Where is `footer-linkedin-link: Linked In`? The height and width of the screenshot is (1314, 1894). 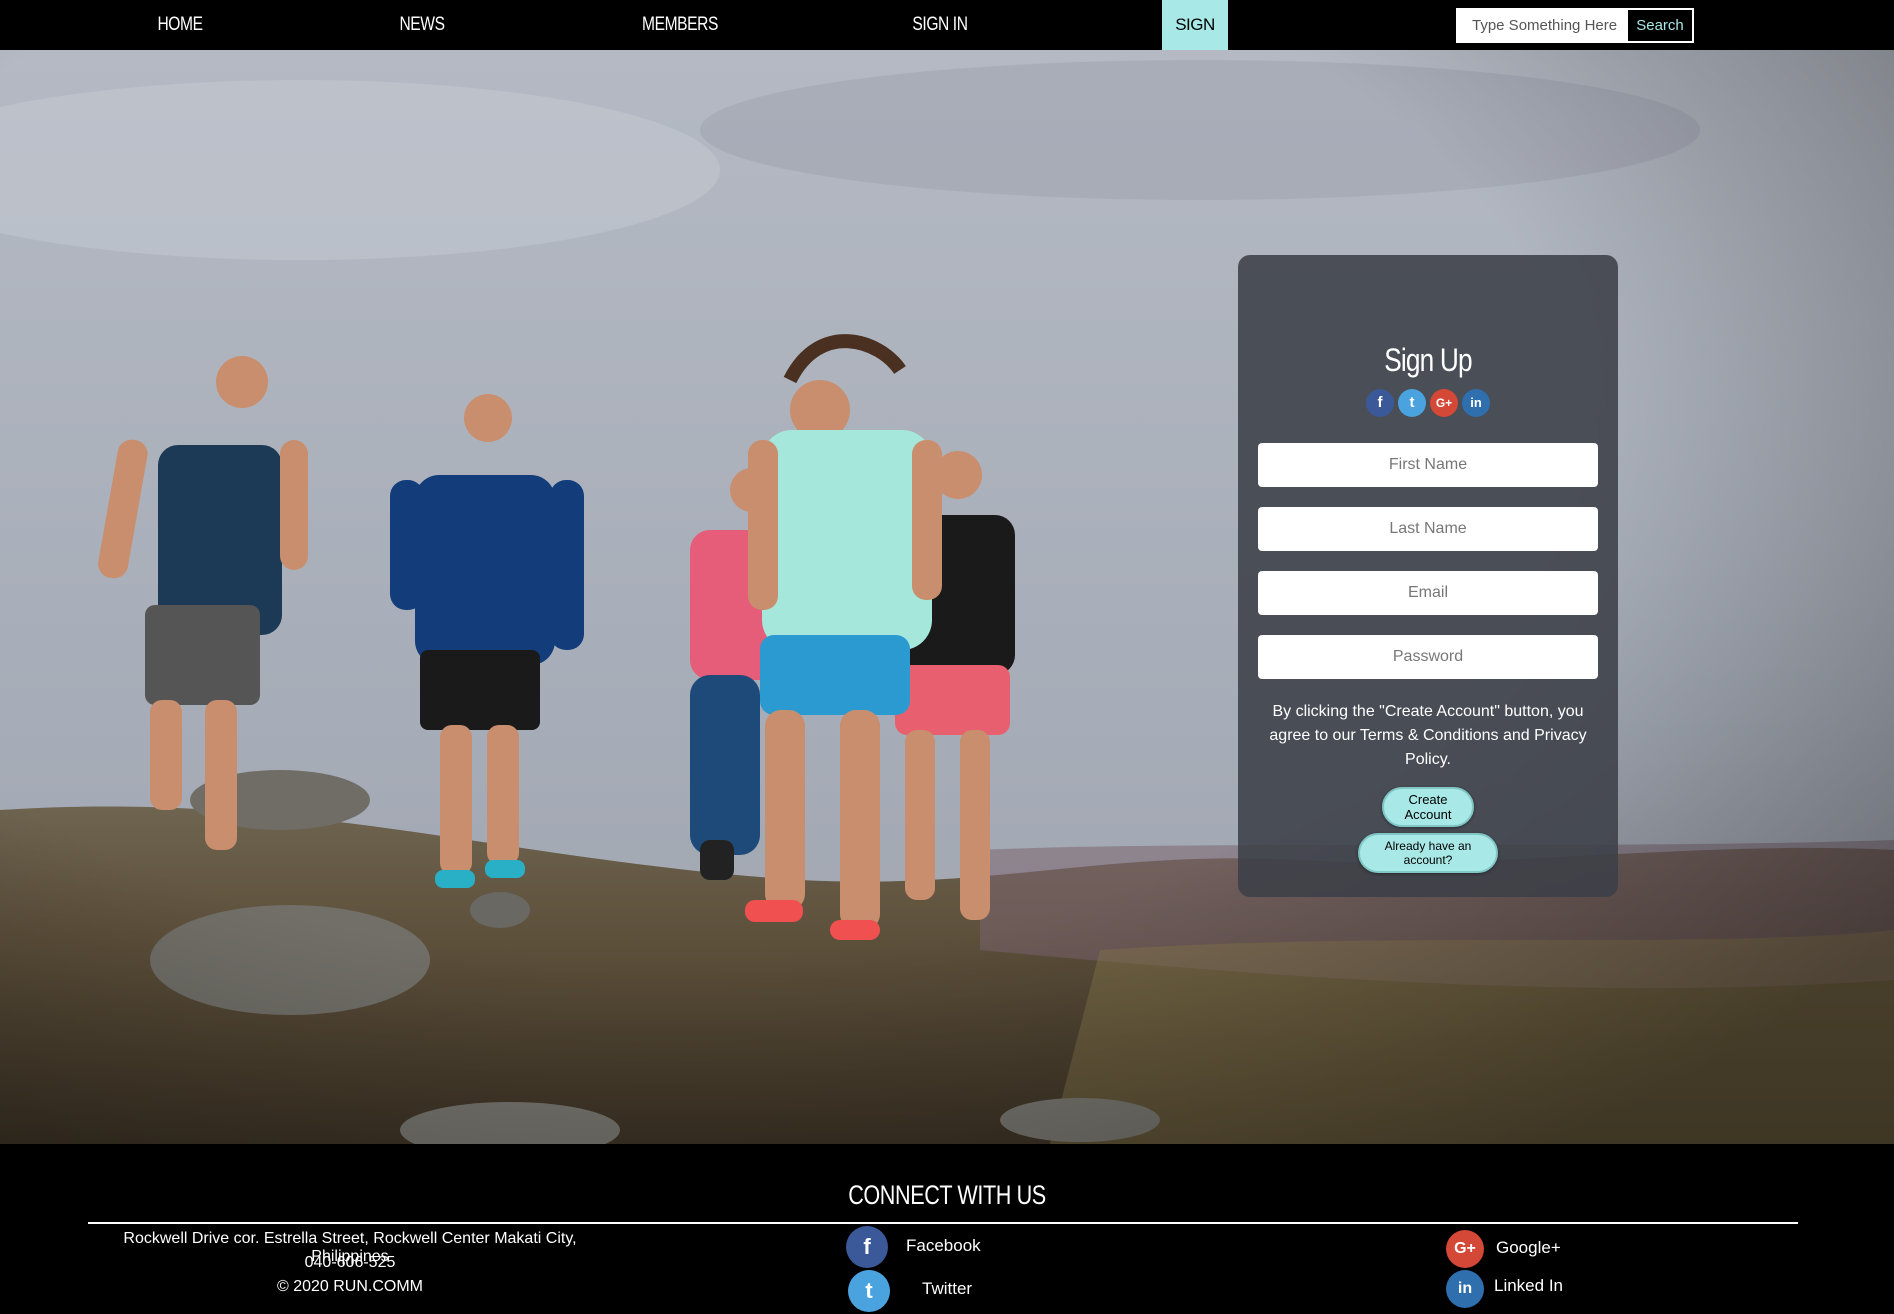 footer-linkedin-link: Linked In is located at coordinates (1528, 1286).